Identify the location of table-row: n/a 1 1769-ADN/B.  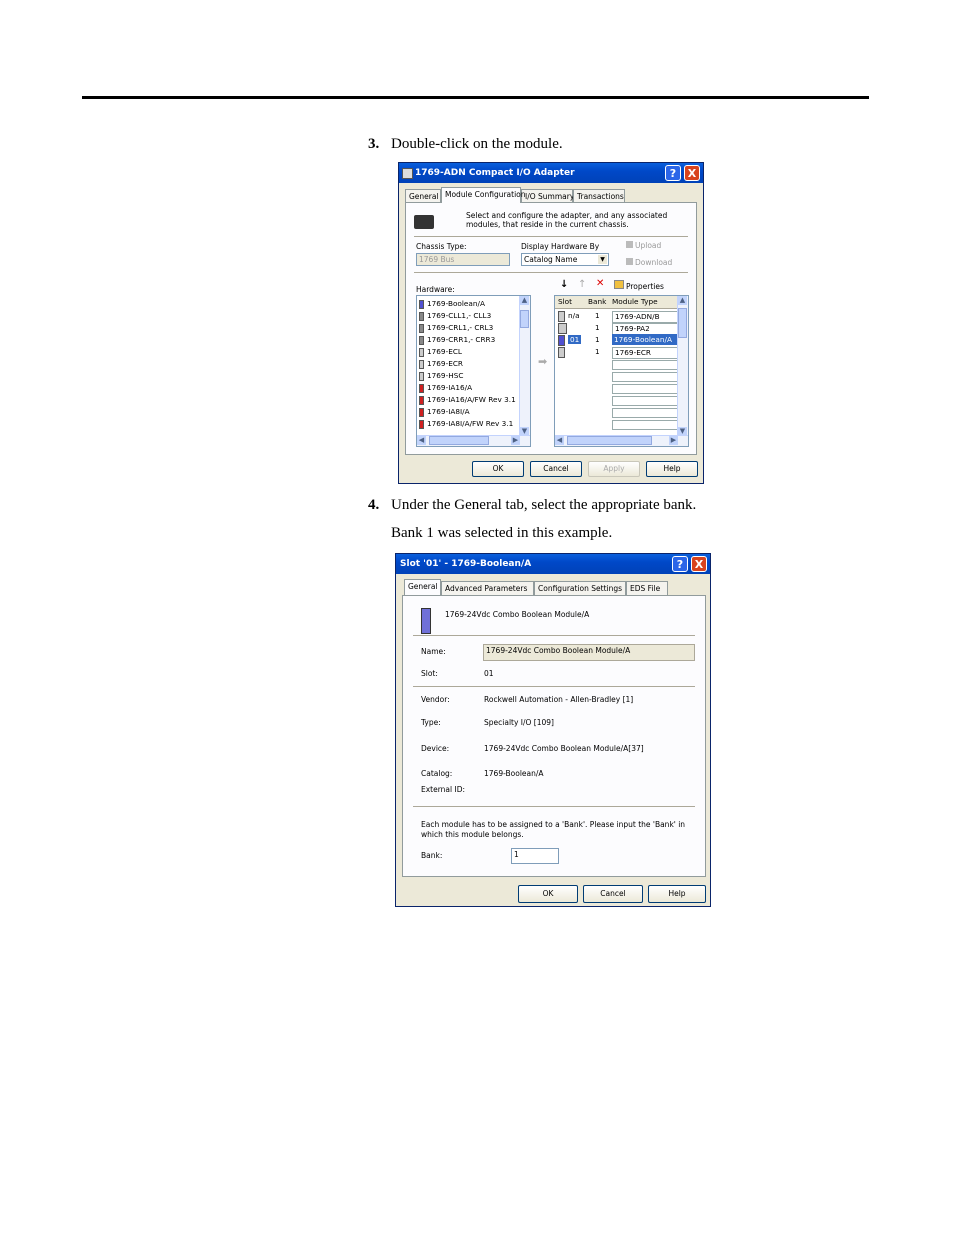
(616, 316).